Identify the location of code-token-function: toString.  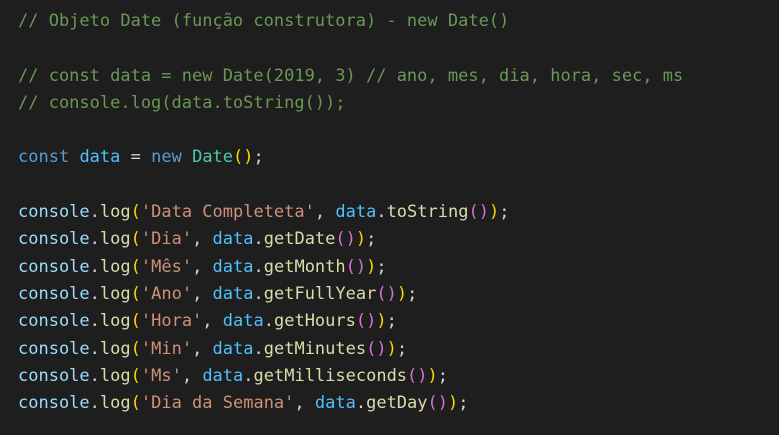
(427, 212).